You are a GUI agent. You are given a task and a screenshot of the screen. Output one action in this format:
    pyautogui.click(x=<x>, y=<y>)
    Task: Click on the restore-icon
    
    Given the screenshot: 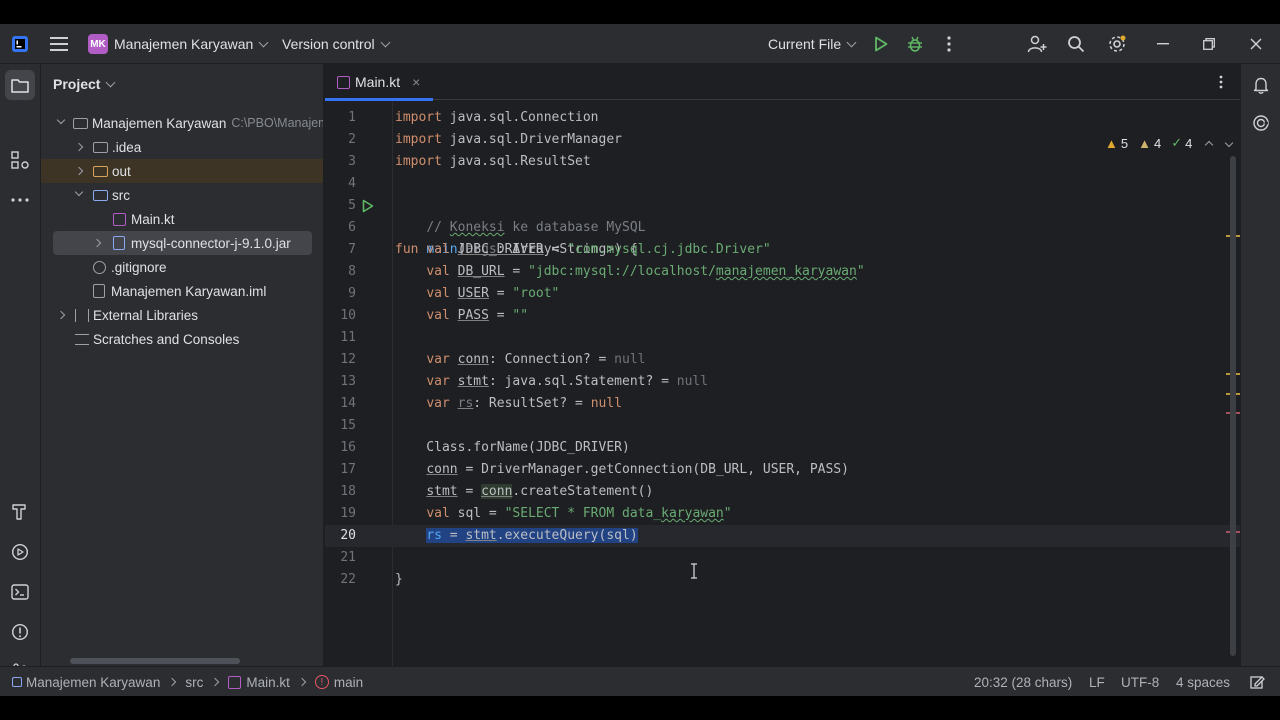 What is the action you would take?
    pyautogui.click(x=1209, y=44)
    